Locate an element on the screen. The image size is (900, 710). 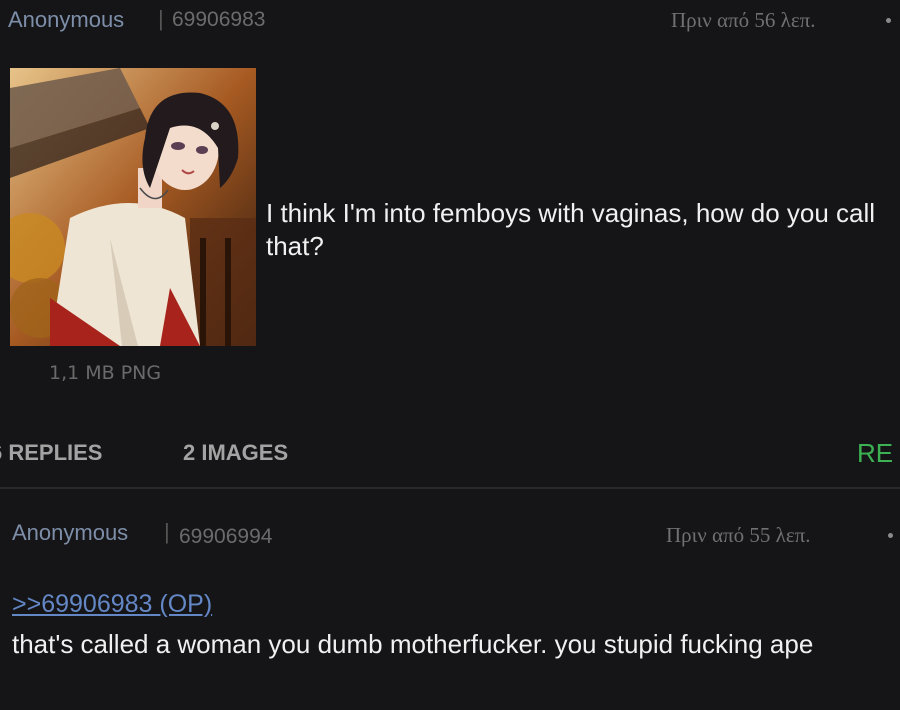
quote-link: >>69906983 (OP) is located at coordinates (112, 604).